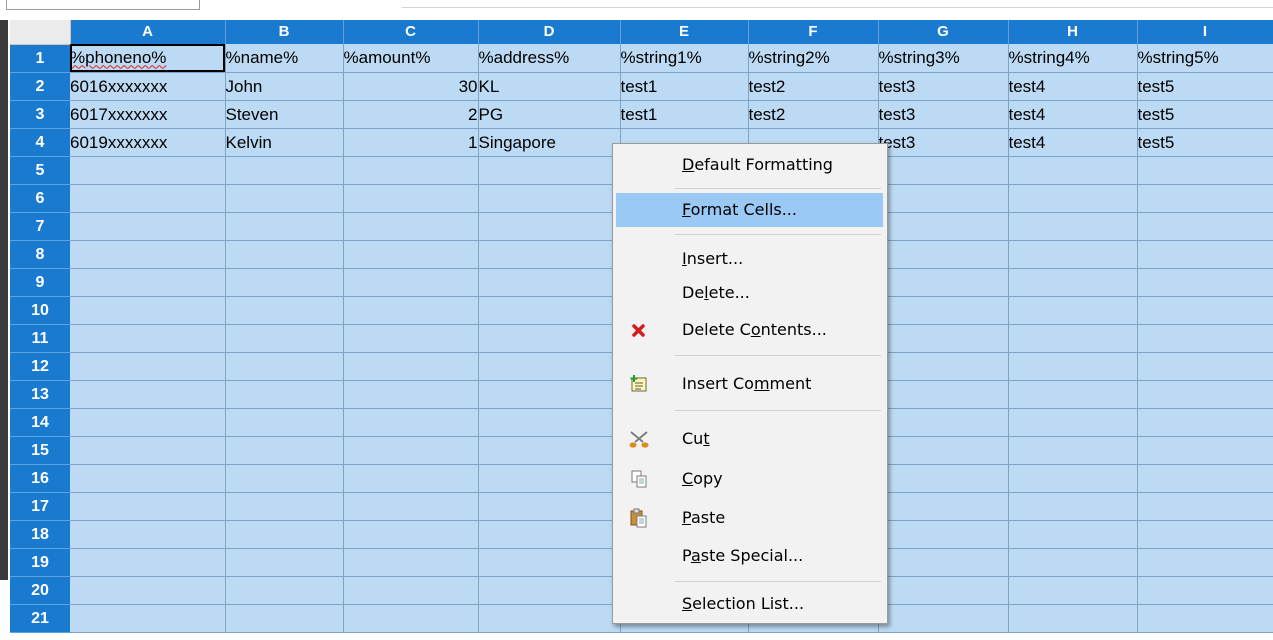 The height and width of the screenshot is (640, 1273). What do you see at coordinates (148, 114) in the screenshot?
I see `cell: 6017xxxxxxx` at bounding box center [148, 114].